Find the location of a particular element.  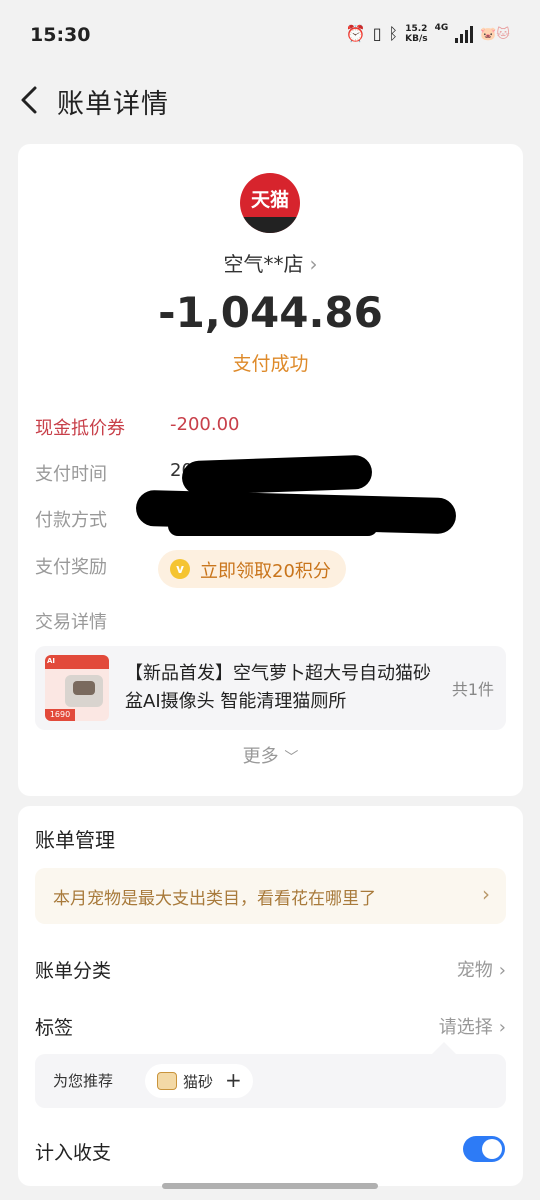

claim-reward-button: v 立即领取20积分 is located at coordinates (252, 569).